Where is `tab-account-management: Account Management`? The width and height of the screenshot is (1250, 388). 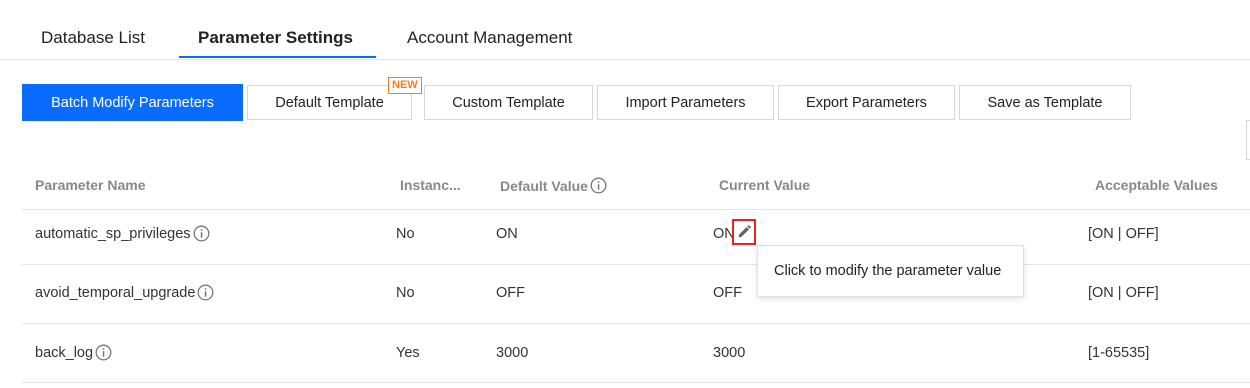 tab-account-management: Account Management is located at coordinates (489, 38).